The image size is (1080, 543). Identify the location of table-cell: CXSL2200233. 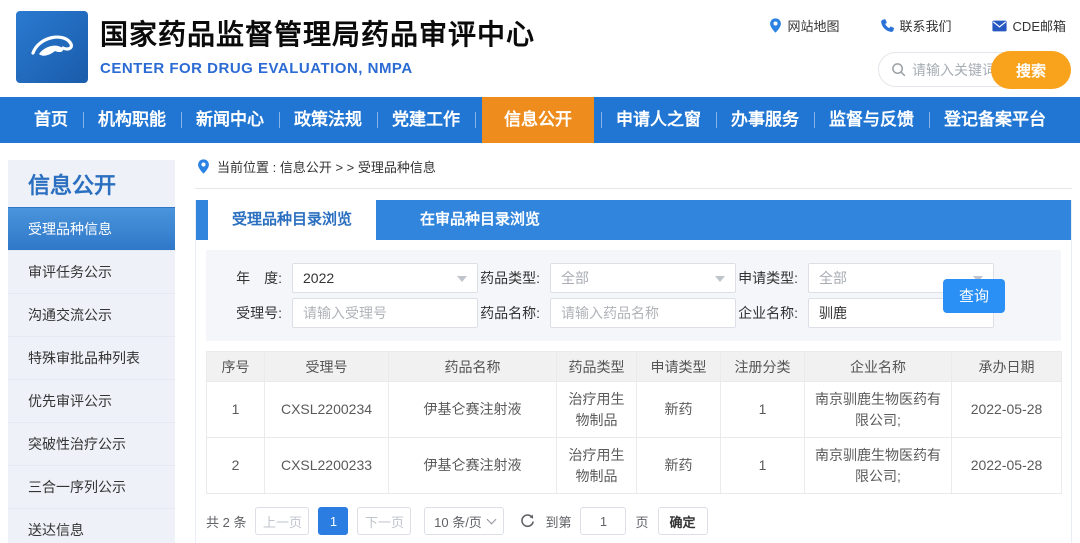
(326, 465).